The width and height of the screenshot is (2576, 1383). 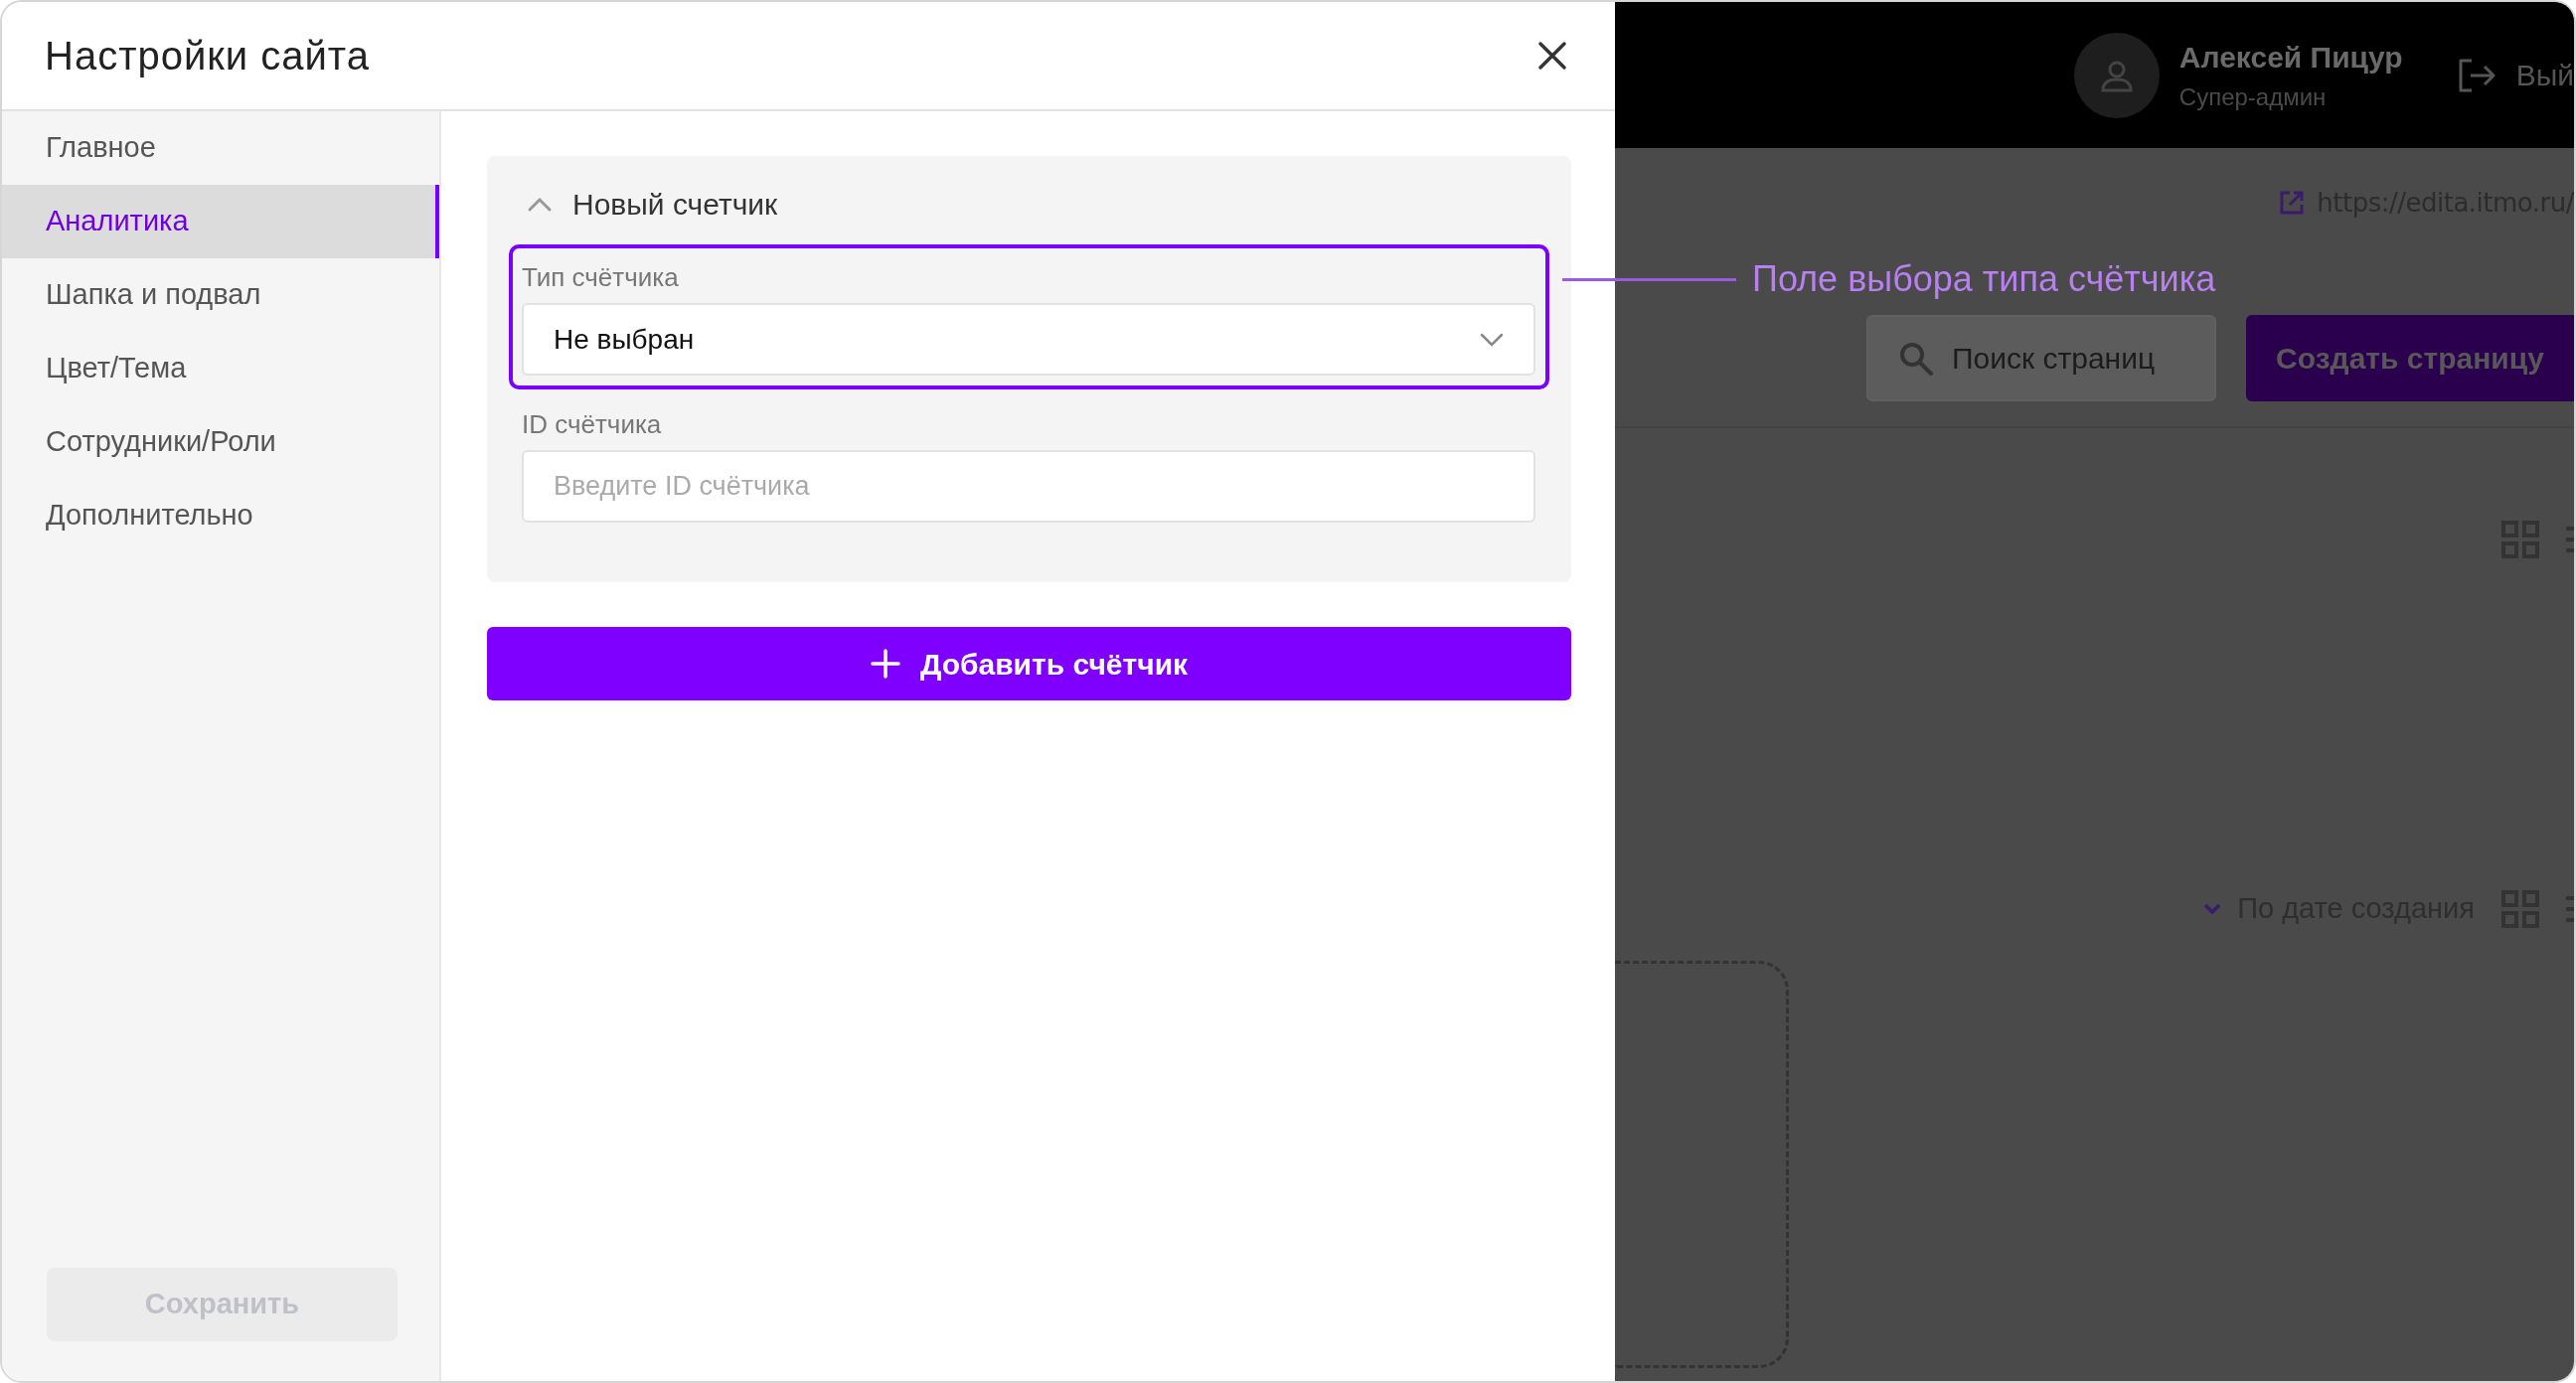 I want to click on external-link-icon, so click(x=2292, y=203).